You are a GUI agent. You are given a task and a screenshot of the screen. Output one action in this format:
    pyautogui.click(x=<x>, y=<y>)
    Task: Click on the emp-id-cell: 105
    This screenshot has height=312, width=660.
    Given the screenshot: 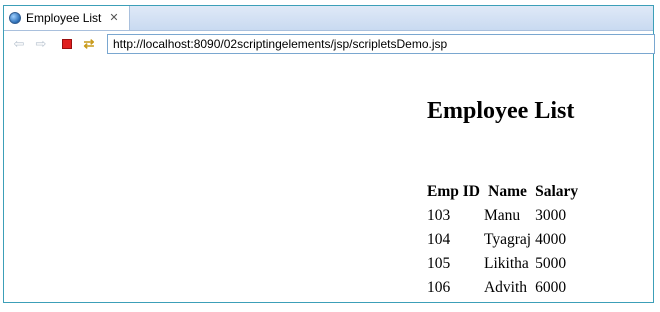 What is the action you would take?
    pyautogui.click(x=439, y=263)
    